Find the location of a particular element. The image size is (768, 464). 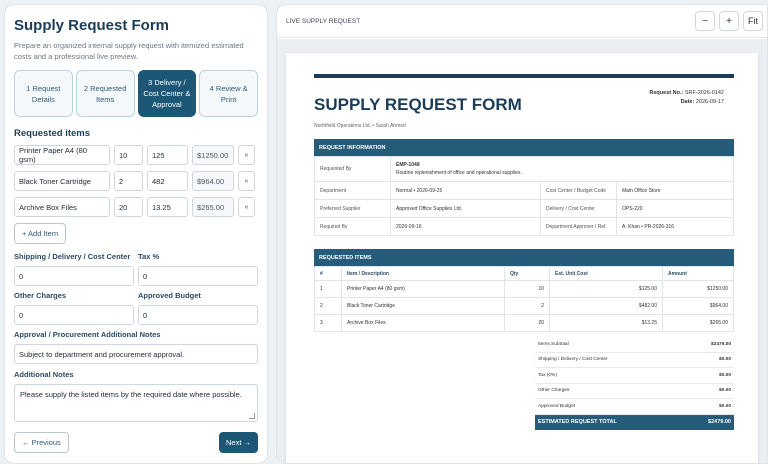

step-requested-items: 2 Requested Items is located at coordinates (105, 93).